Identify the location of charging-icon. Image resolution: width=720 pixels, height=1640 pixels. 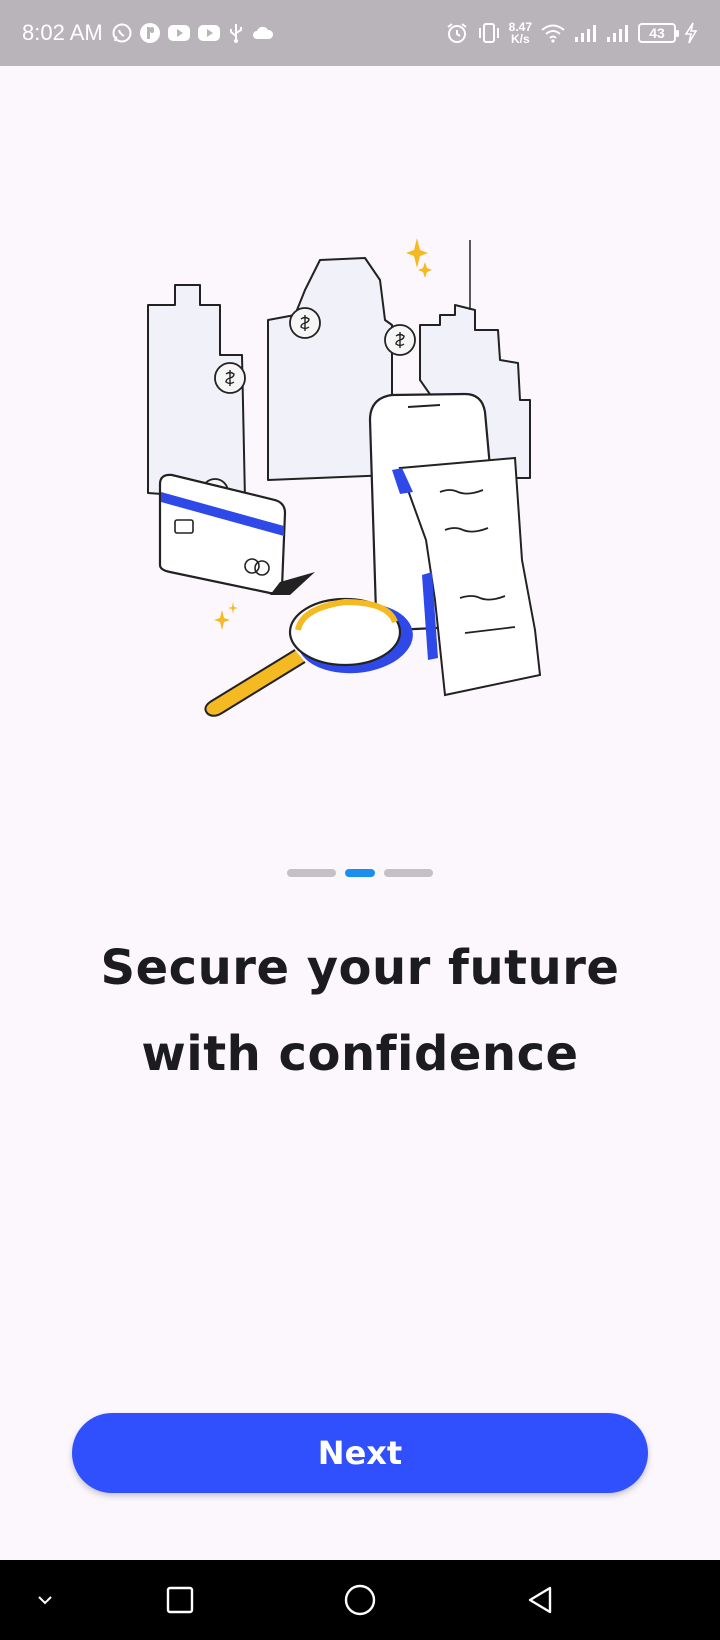
(691, 33).